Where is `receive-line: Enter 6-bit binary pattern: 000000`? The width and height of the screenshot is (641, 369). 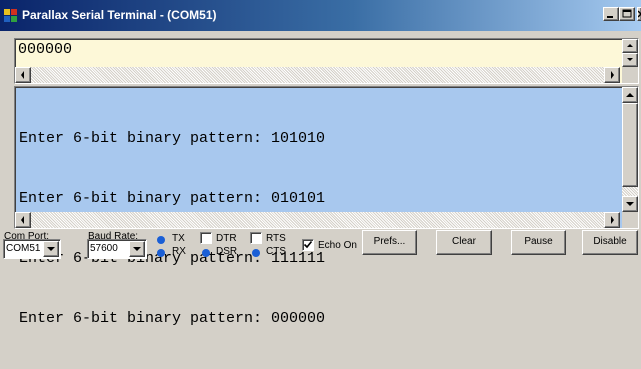
receive-line: Enter 6-bit binary pattern: 000000 is located at coordinates (172, 318).